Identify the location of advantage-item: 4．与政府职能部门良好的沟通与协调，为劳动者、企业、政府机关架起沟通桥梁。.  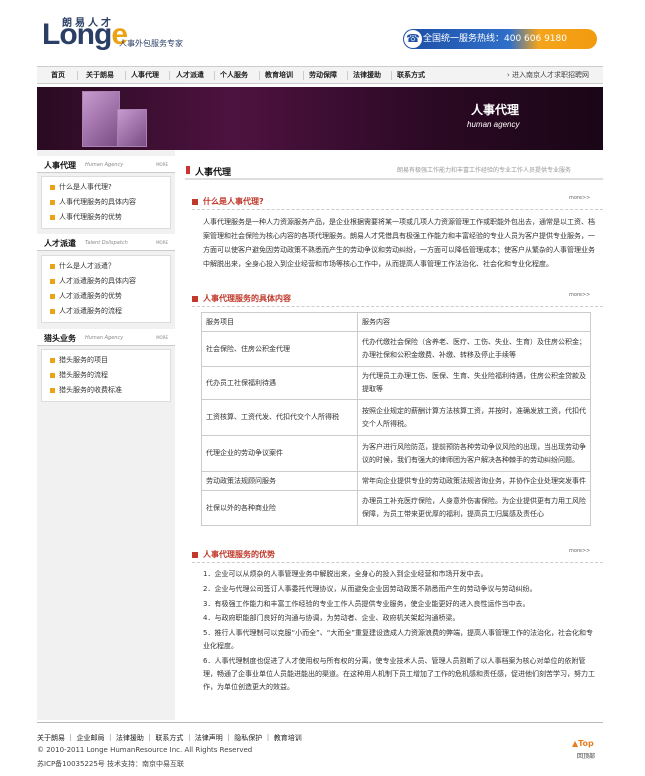
(331, 618).